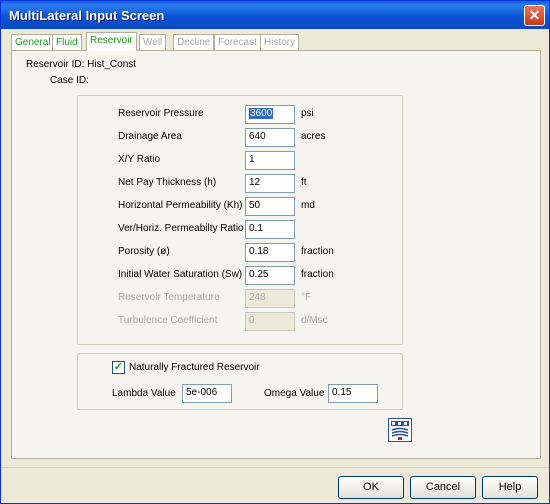 The image size is (550, 504). Describe the element at coordinates (181, 228) in the screenshot. I see `permeability-ratio-label: Ver/Horiz. Permeabilty Ratio` at that location.